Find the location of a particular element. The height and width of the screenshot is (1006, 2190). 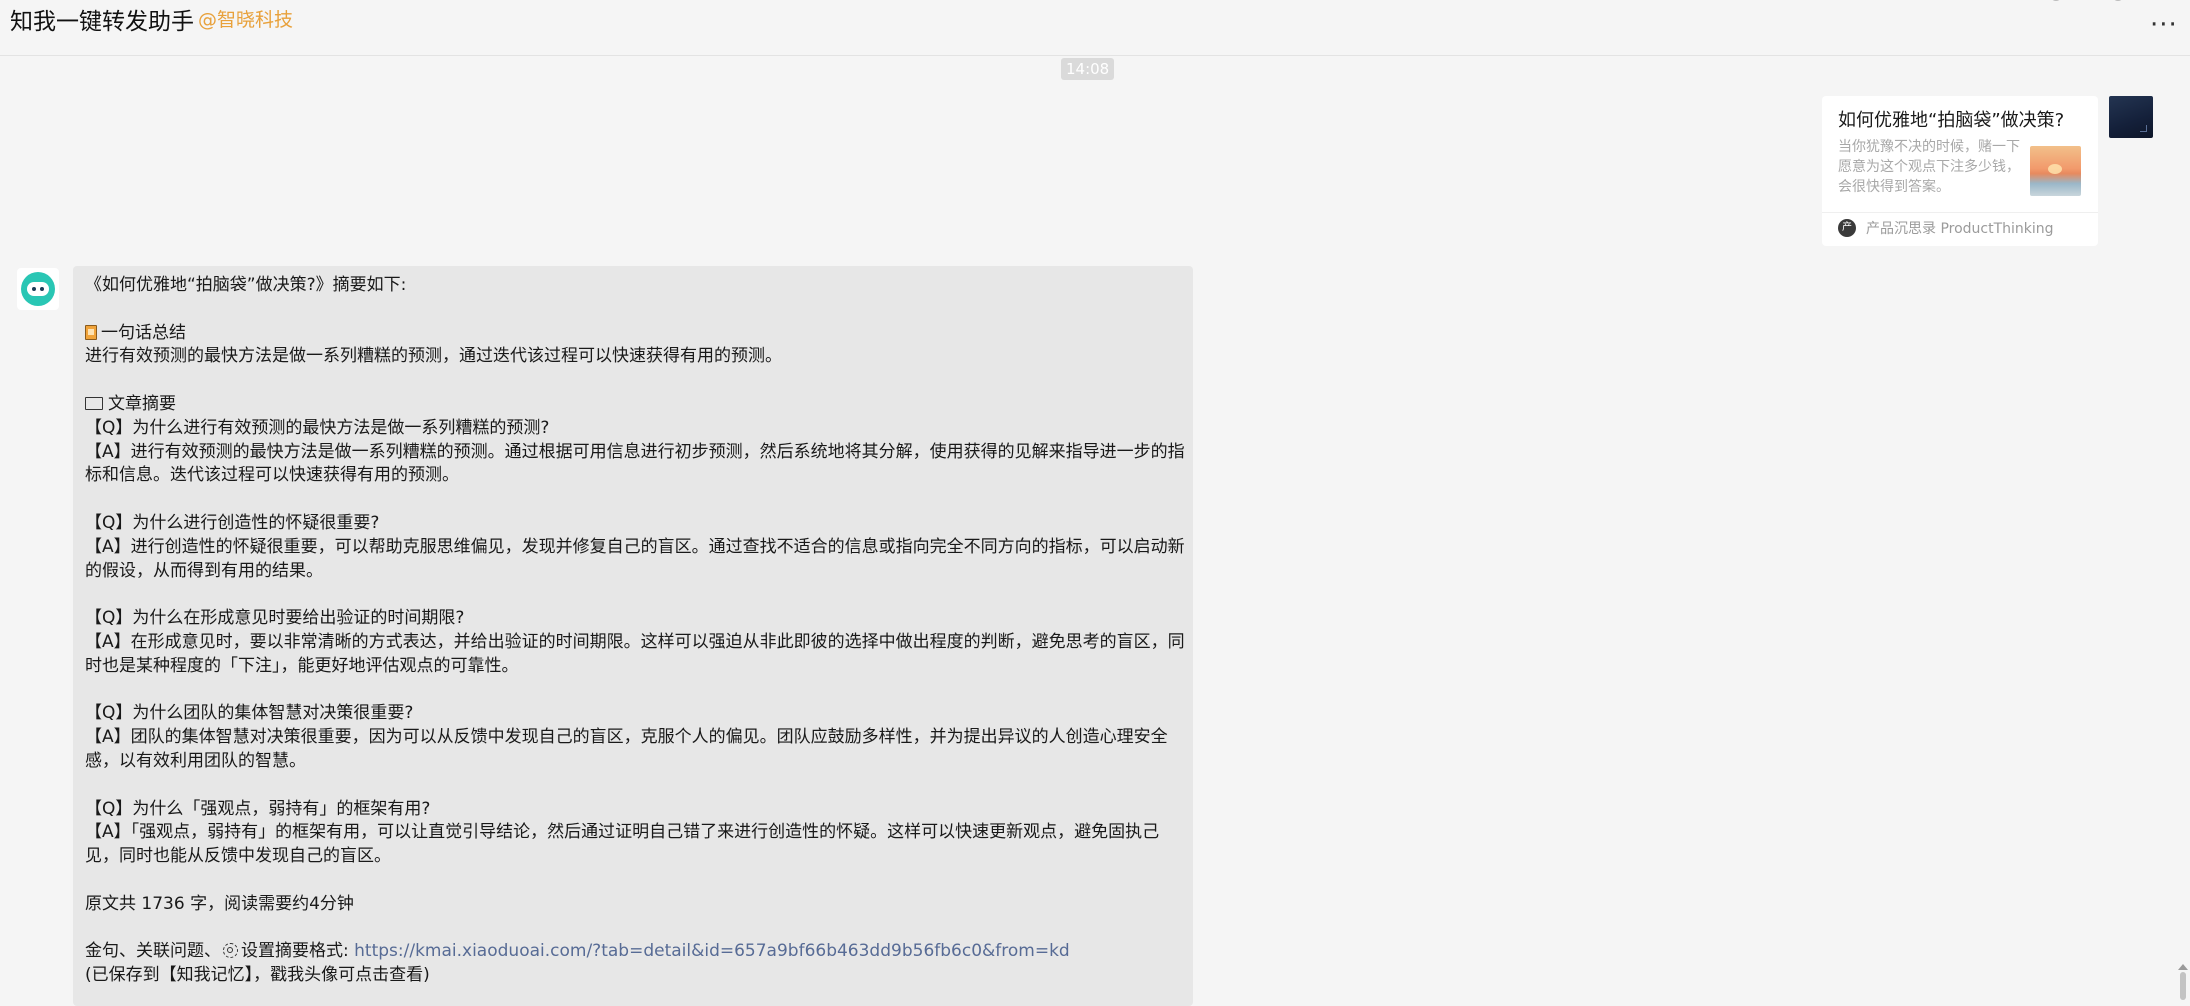

gear-icon is located at coordinates (230, 951).